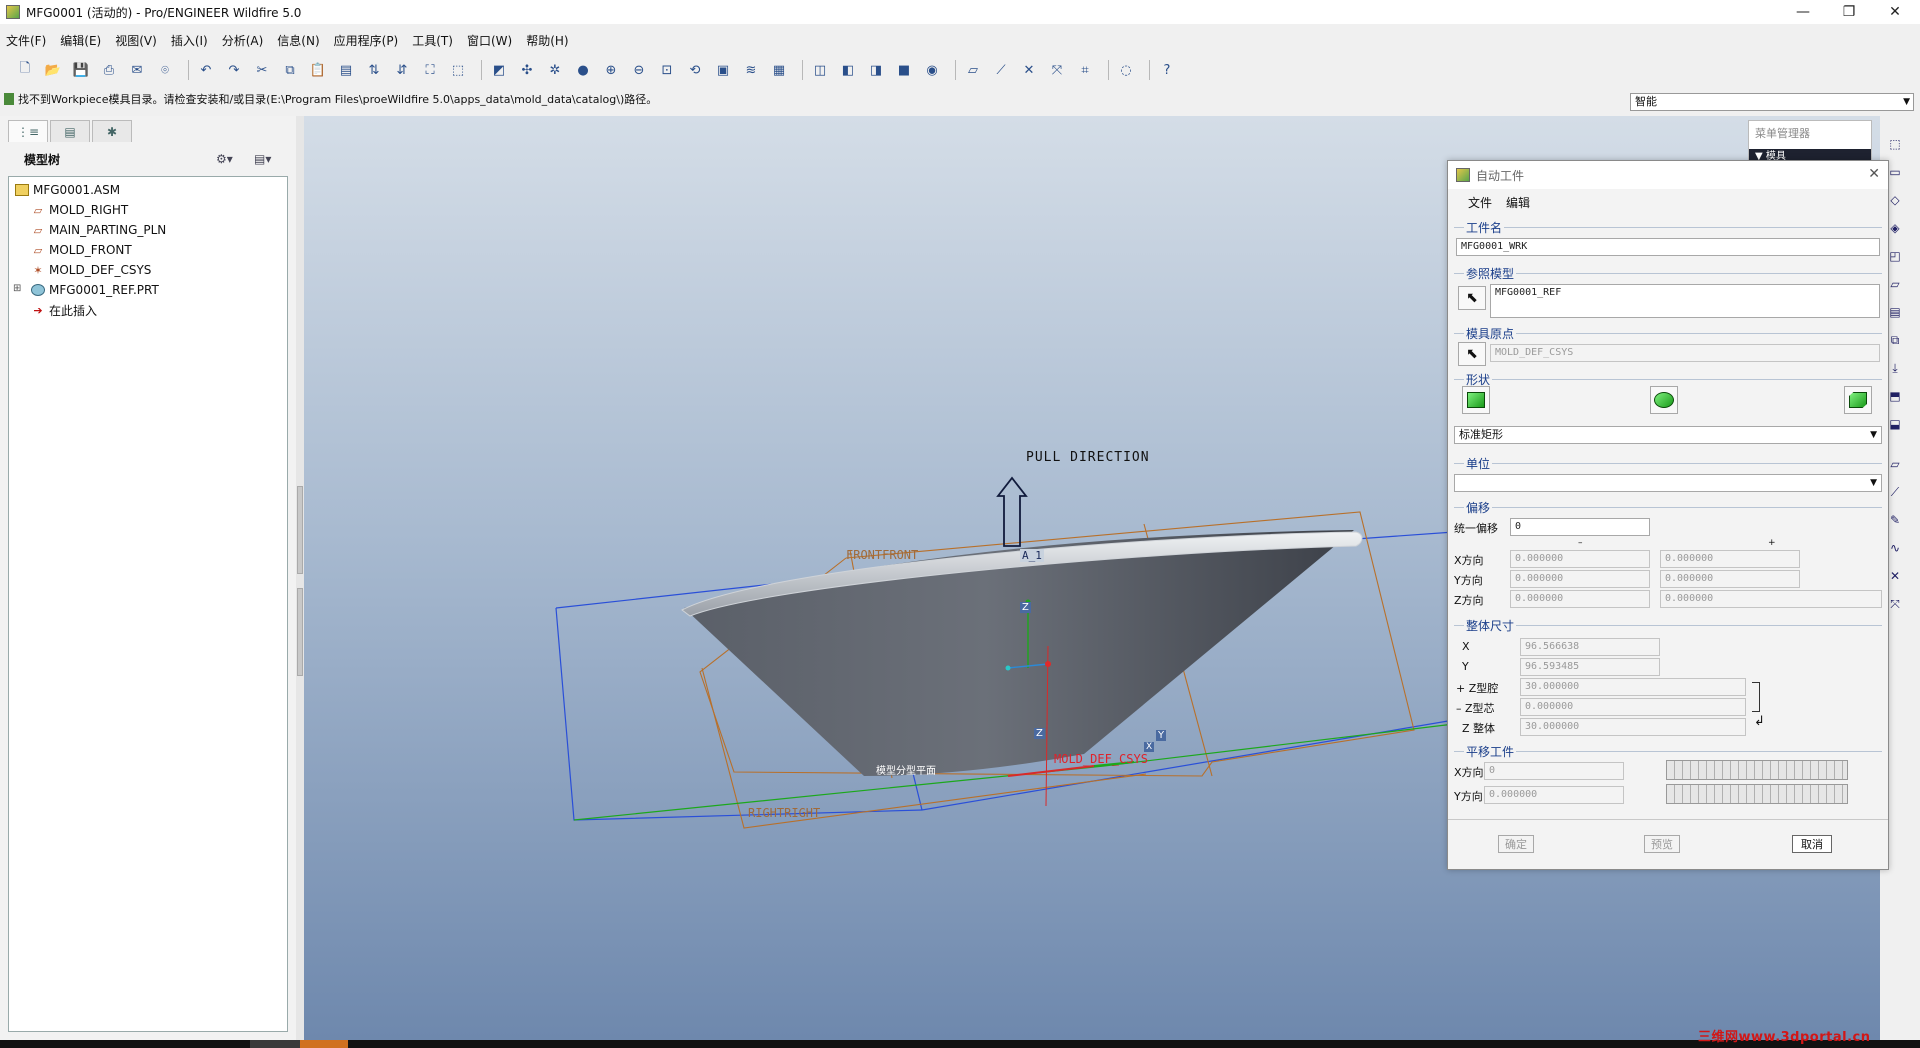  I want to click on translate-x-input: 0, so click(1554, 771).